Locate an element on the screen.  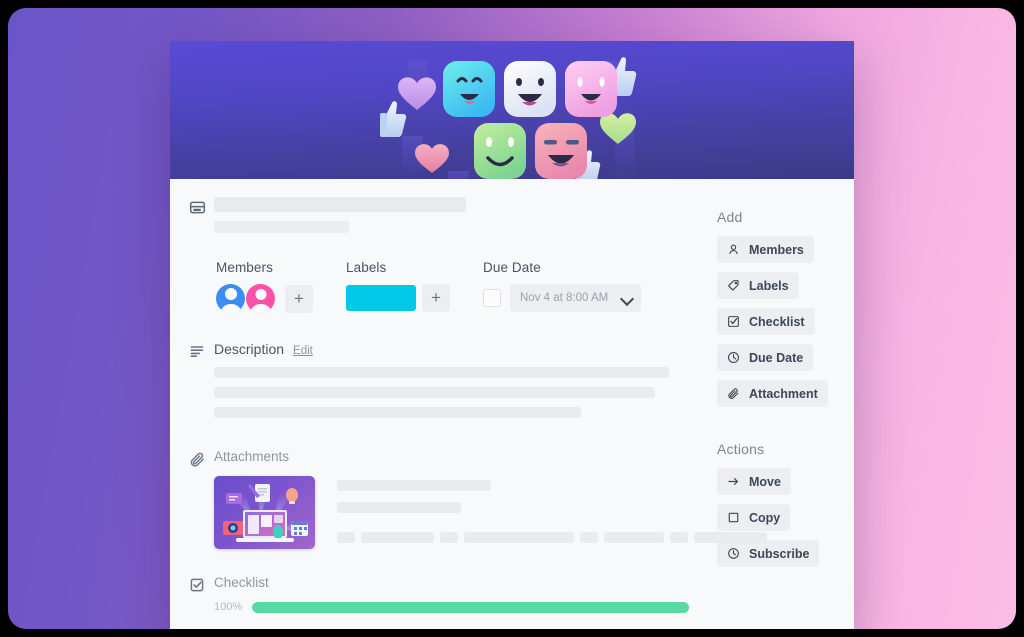
due-date-label: Due Date is located at coordinates (512, 267).